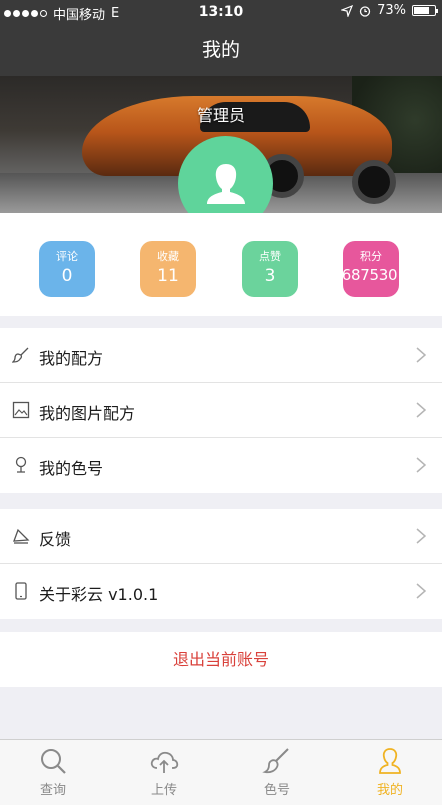 The width and height of the screenshot is (442, 805). I want to click on stat-points: 积分 687530, so click(370, 269).